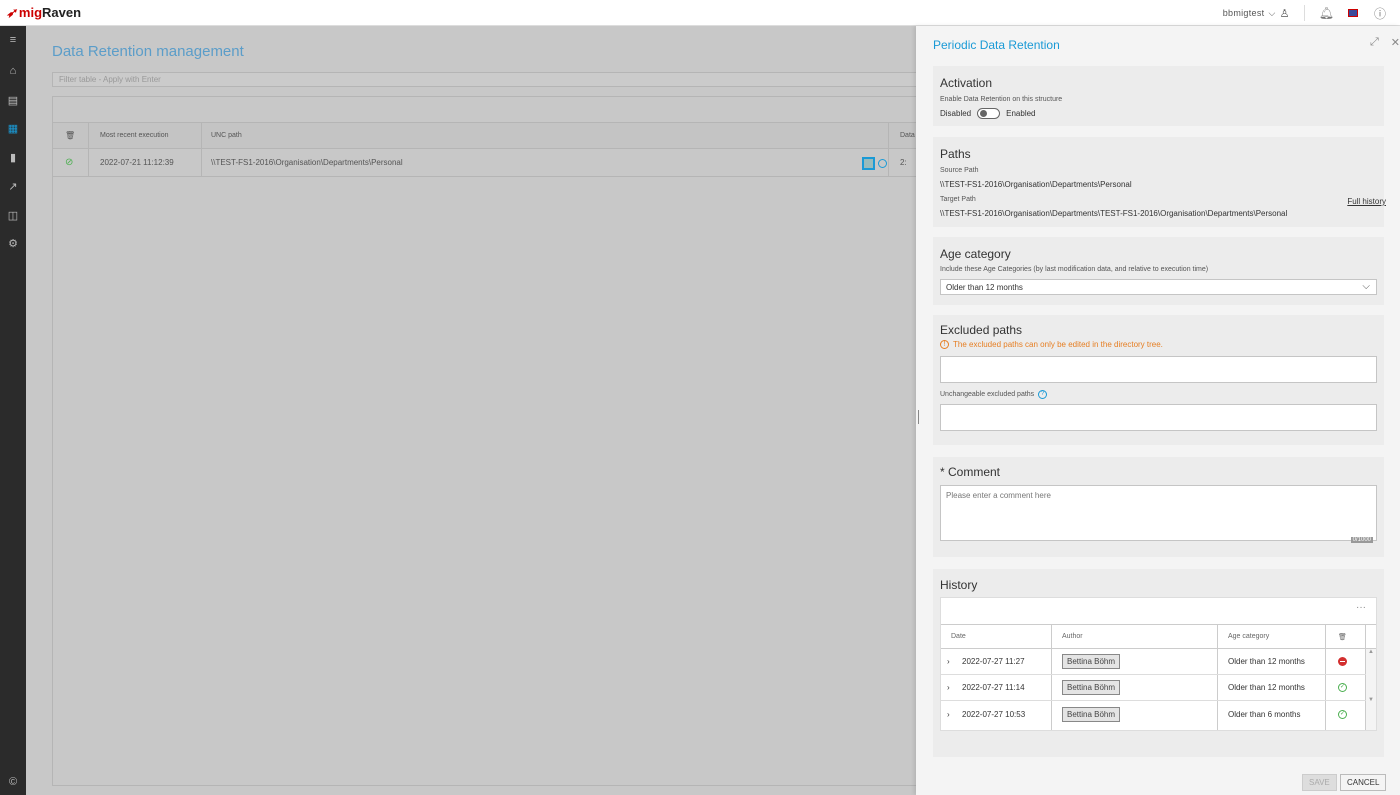 The image size is (1400, 795). Describe the element at coordinates (1361, 540) in the screenshot. I see `char-counter: 0/1000` at that location.